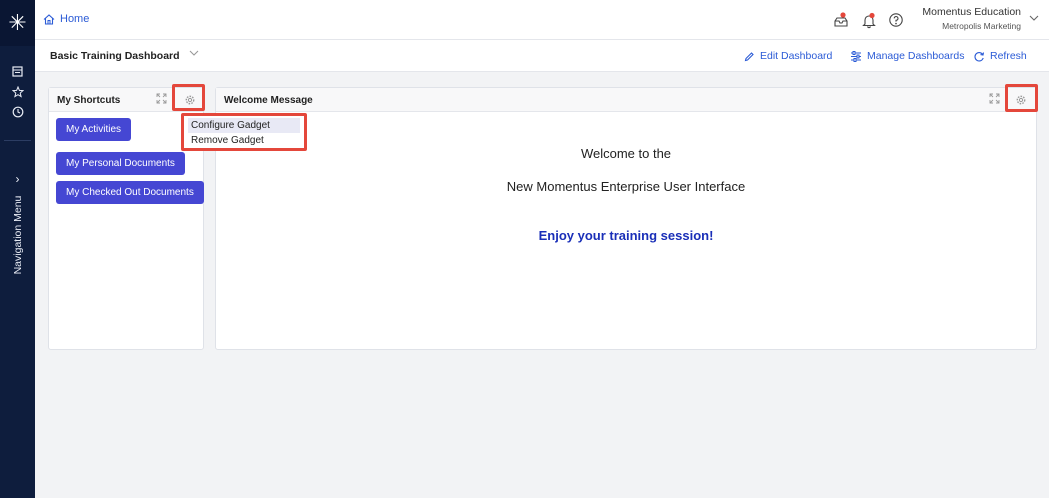 Image resolution: width=1049 pixels, height=498 pixels. What do you see at coordinates (268, 100) in the screenshot?
I see `gadget-title: Welcome Message` at bounding box center [268, 100].